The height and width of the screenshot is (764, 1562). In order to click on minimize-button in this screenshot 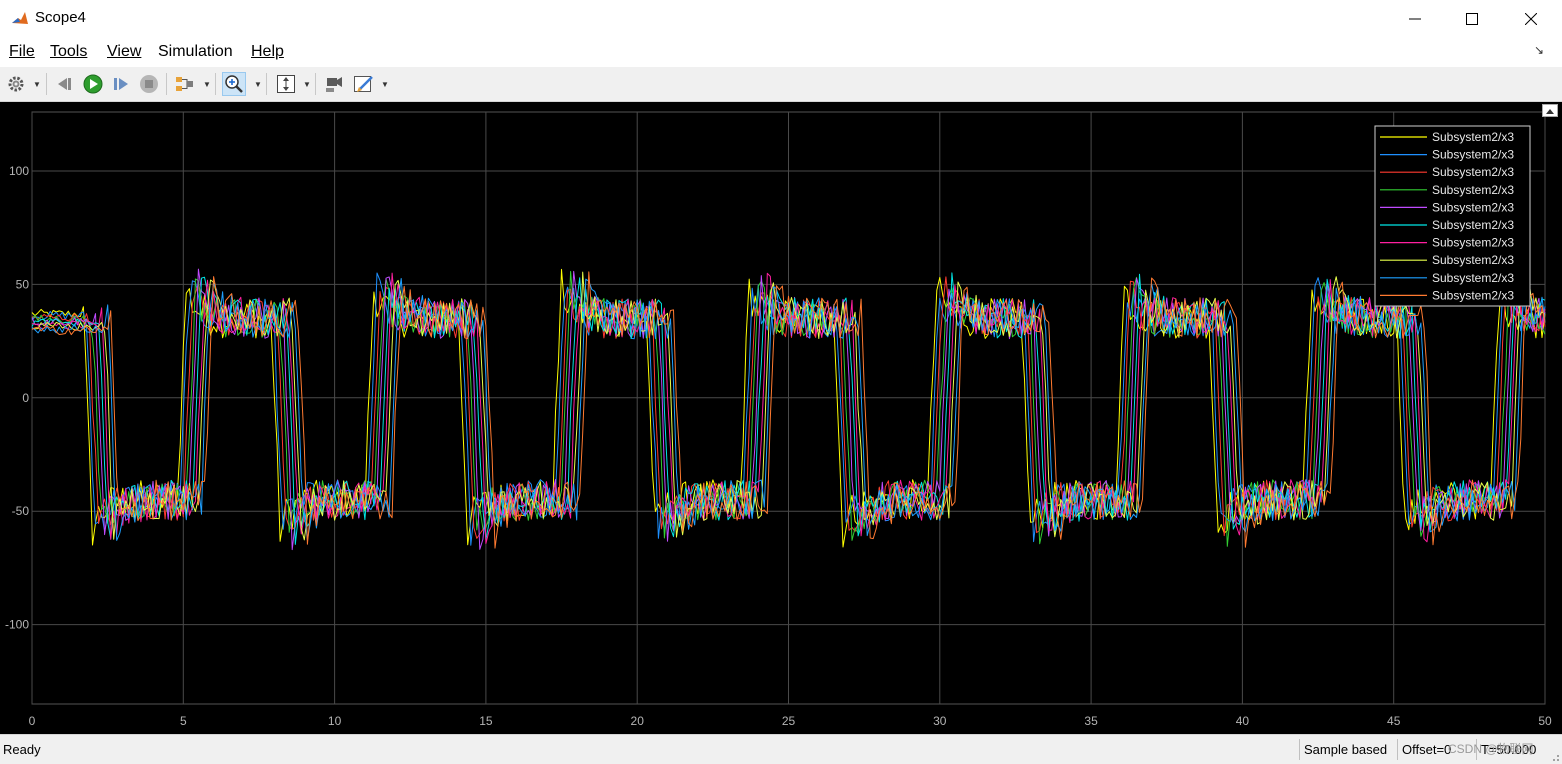, I will do `click(1415, 19)`.